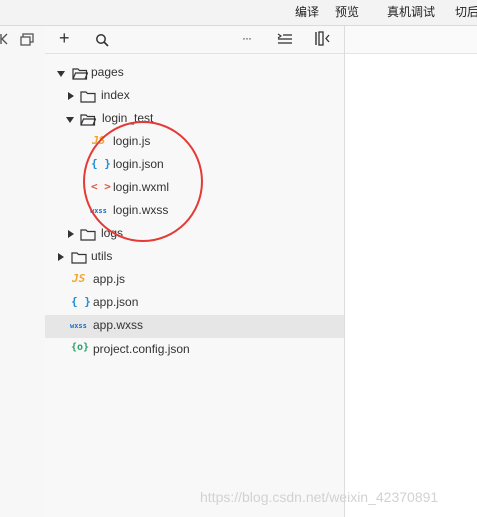 The image size is (477, 517). Describe the element at coordinates (102, 40) in the screenshot. I see `search-icon` at that location.